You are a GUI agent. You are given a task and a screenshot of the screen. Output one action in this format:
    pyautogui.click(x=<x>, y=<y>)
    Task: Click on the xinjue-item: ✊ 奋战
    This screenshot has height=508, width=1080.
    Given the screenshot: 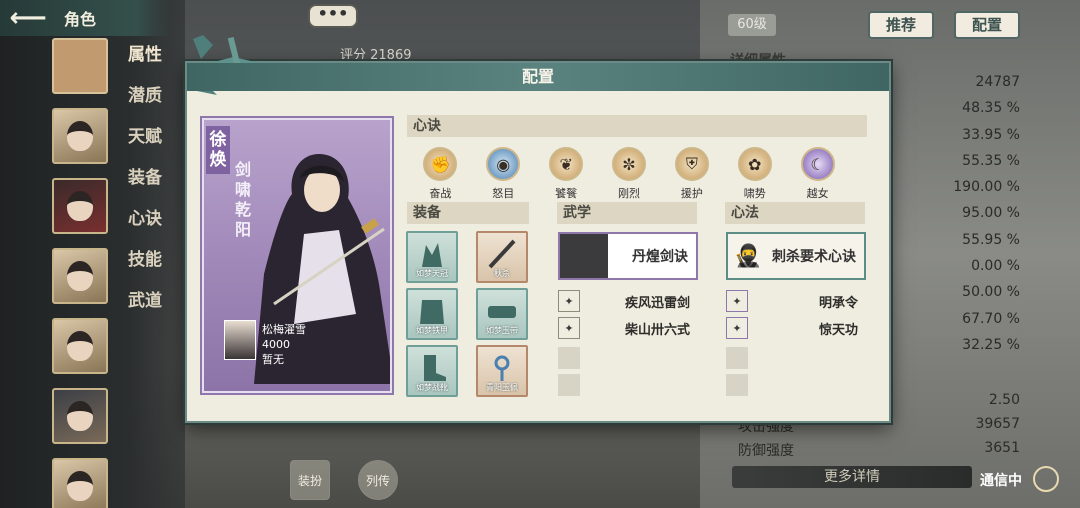 What is the action you would take?
    pyautogui.click(x=440, y=174)
    